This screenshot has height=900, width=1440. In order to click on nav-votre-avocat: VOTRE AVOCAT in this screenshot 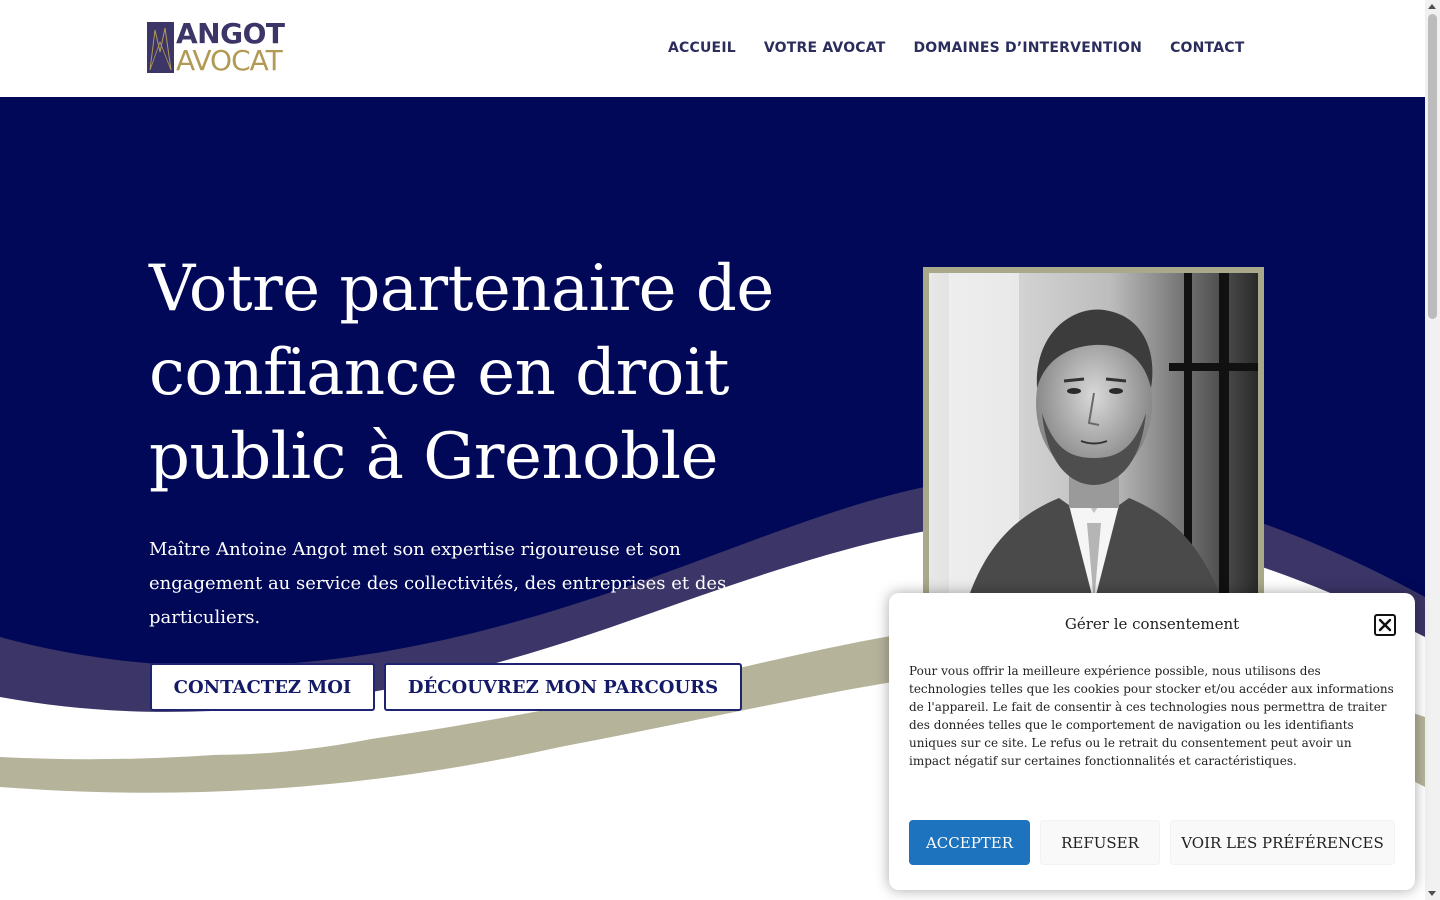, I will do `click(825, 48)`.